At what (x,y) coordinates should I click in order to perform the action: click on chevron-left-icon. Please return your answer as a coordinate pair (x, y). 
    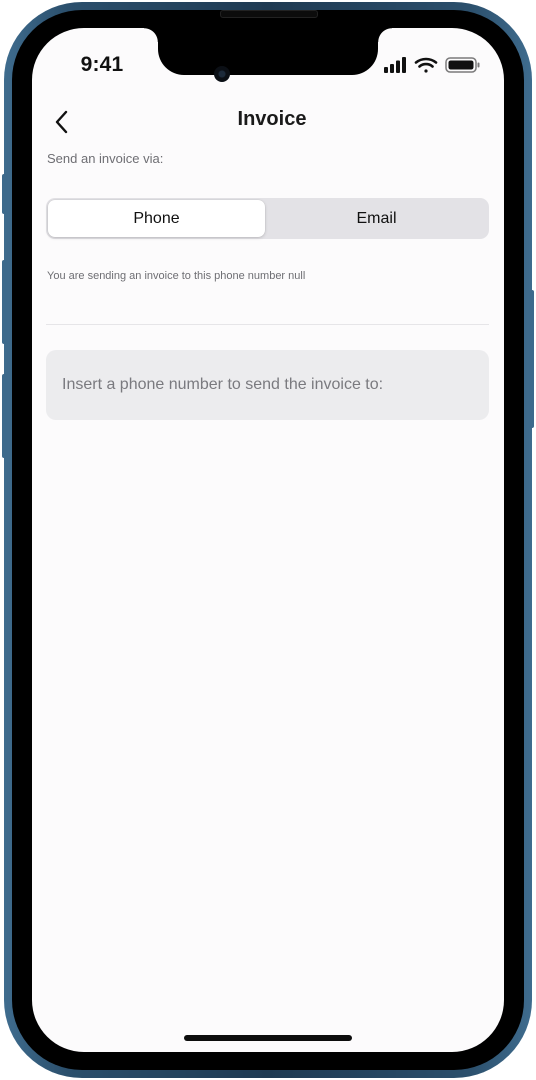
    Looking at the image, I should click on (61, 122).